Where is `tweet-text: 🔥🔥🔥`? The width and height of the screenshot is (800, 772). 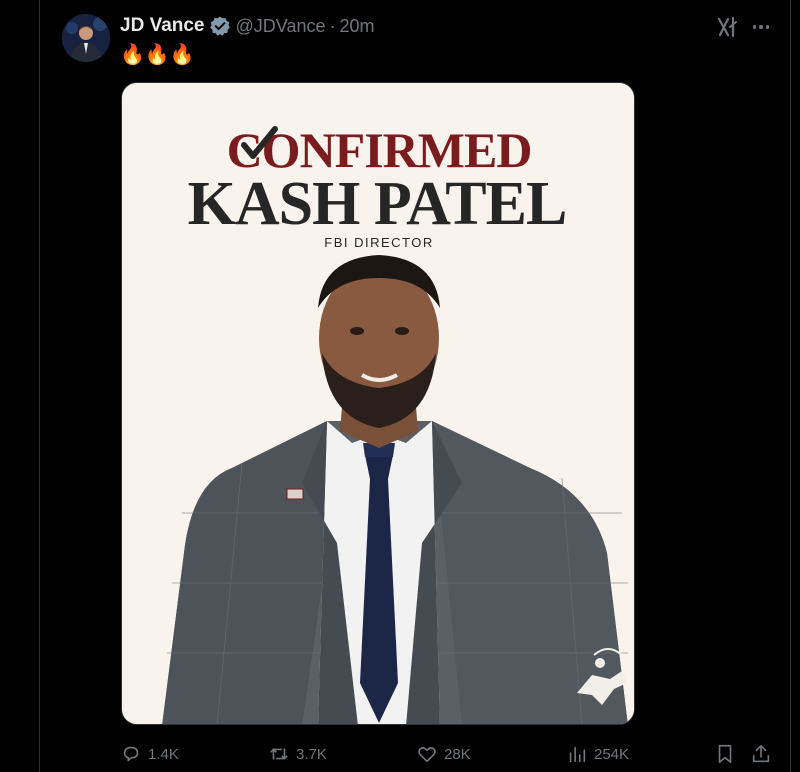 tweet-text: 🔥🔥🔥 is located at coordinates (157, 55).